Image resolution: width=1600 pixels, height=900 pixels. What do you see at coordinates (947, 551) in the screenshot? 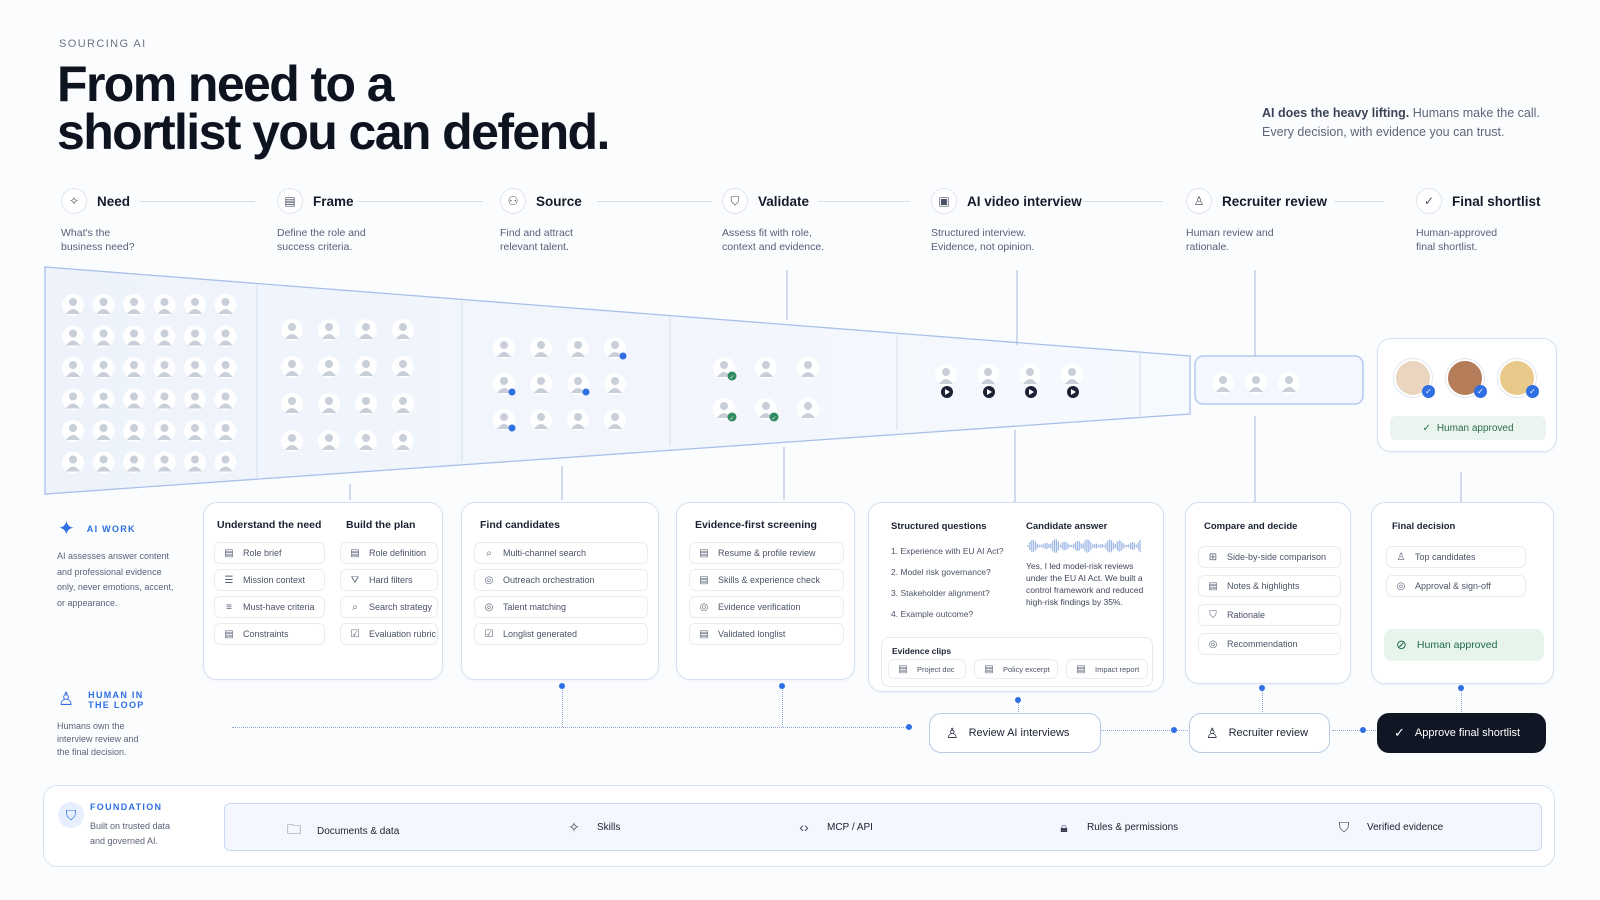
I see `question-item: 1. Experience with EU AI Act?` at bounding box center [947, 551].